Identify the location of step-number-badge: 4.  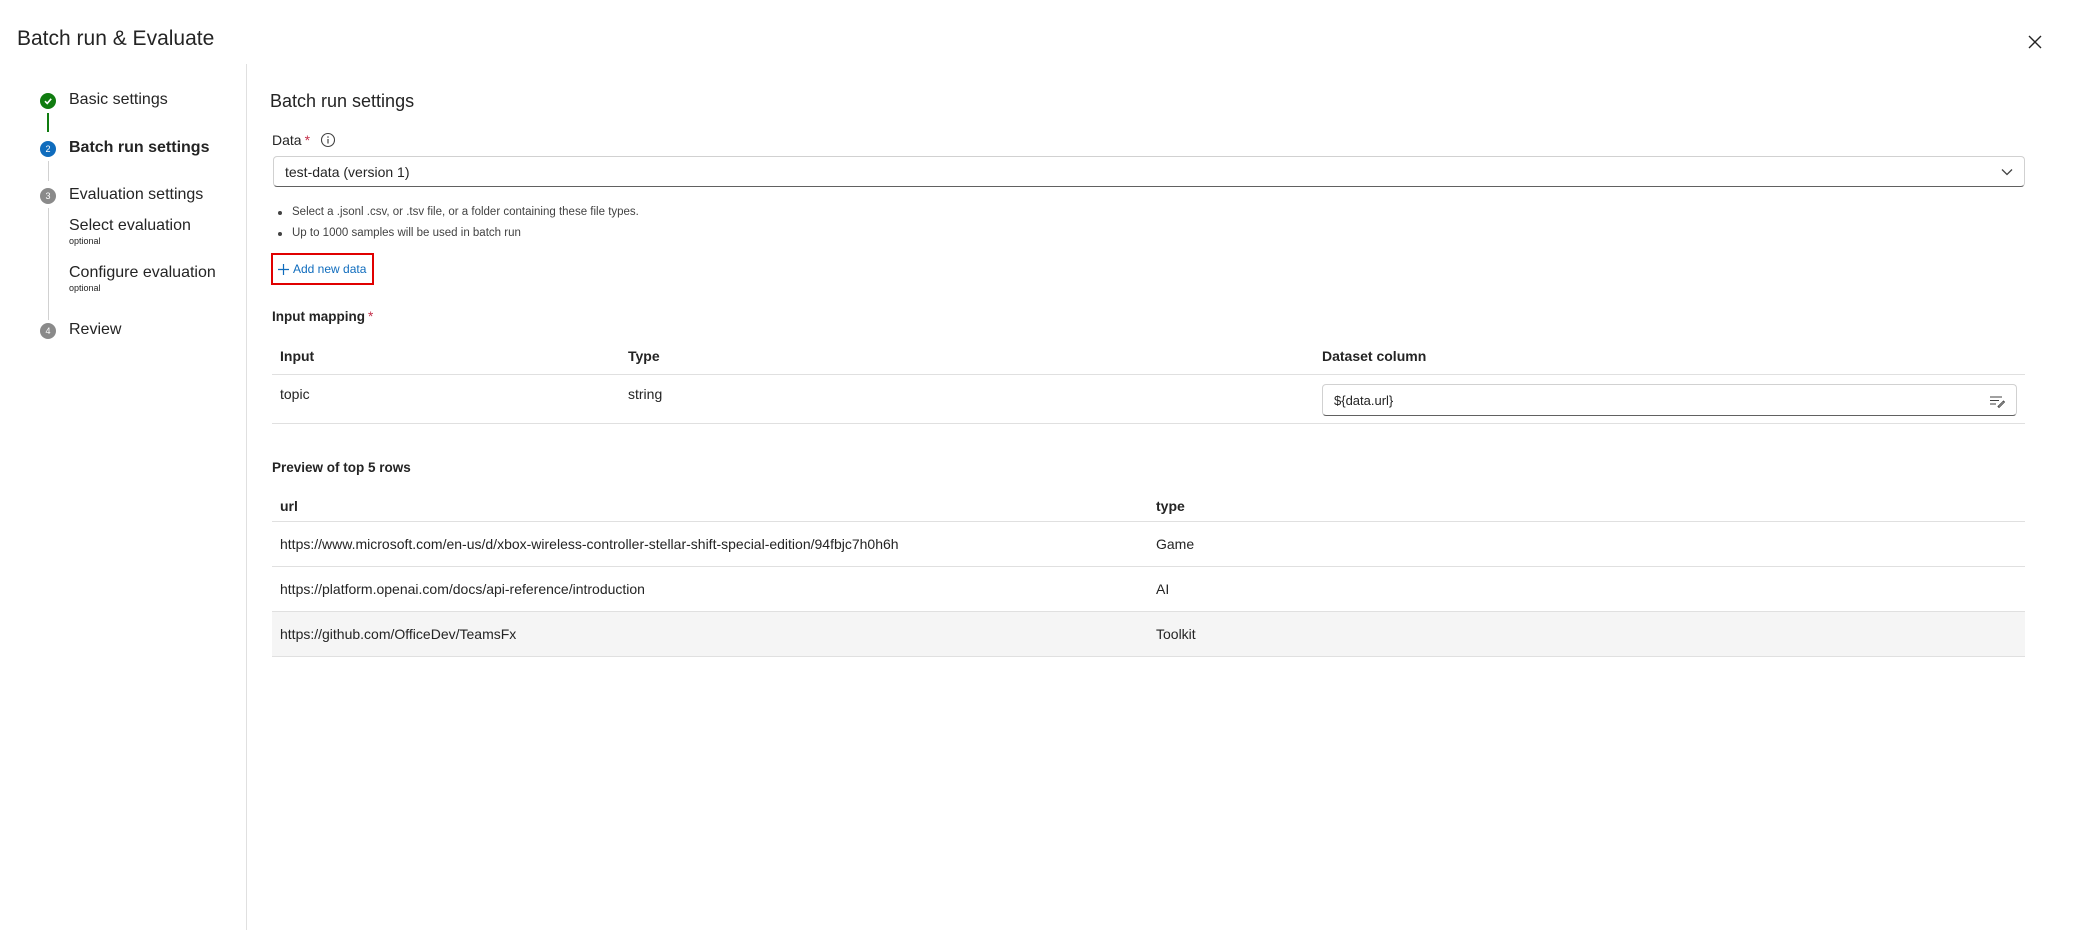
(48, 331).